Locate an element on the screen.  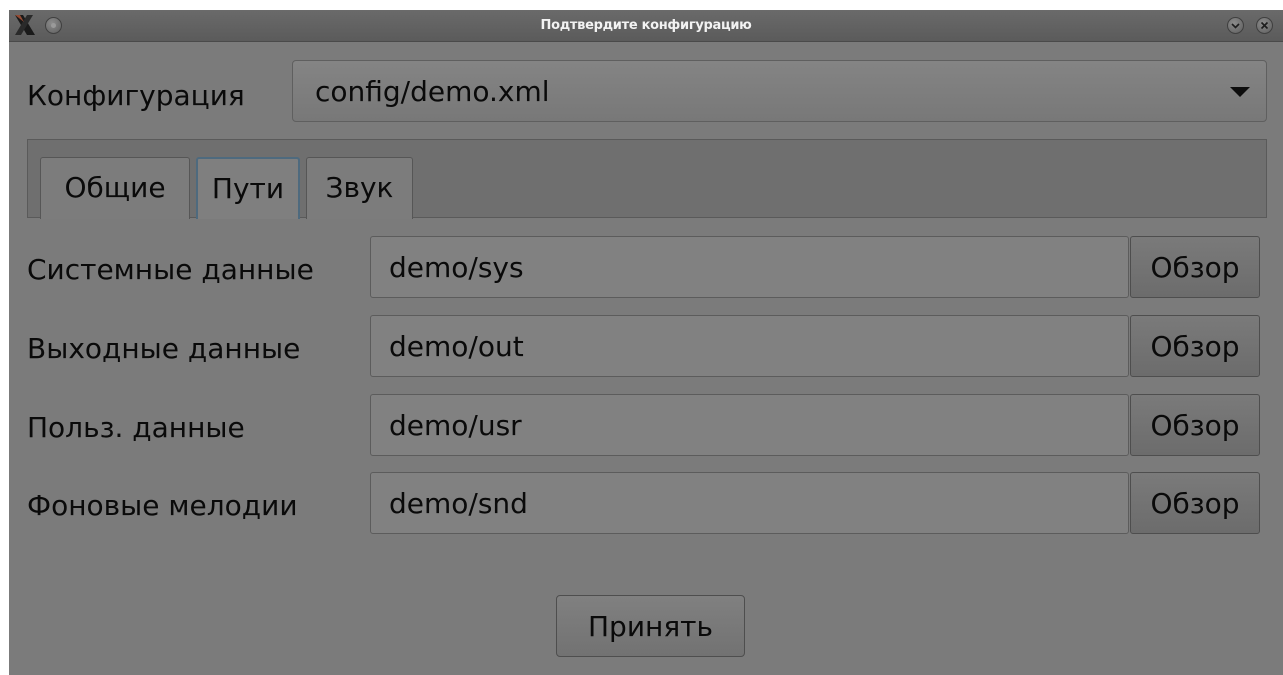
background-music-browse-button: Обзор is located at coordinates (1195, 503).